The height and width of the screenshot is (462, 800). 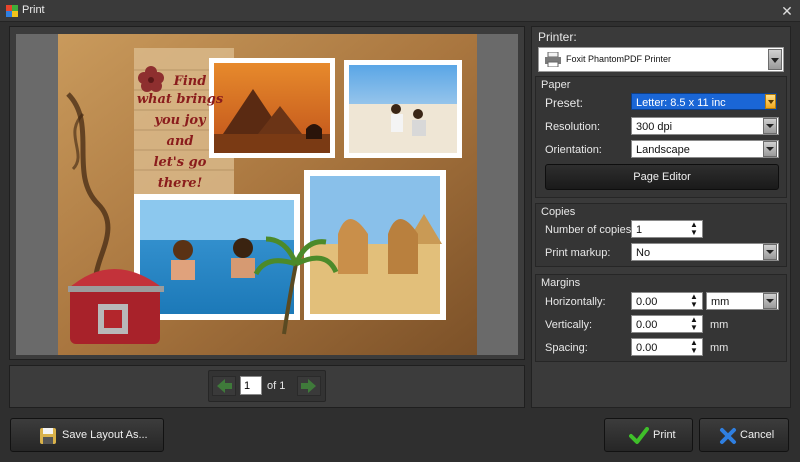 What do you see at coordinates (557, 37) in the screenshot?
I see `printer-label: Printer:` at bounding box center [557, 37].